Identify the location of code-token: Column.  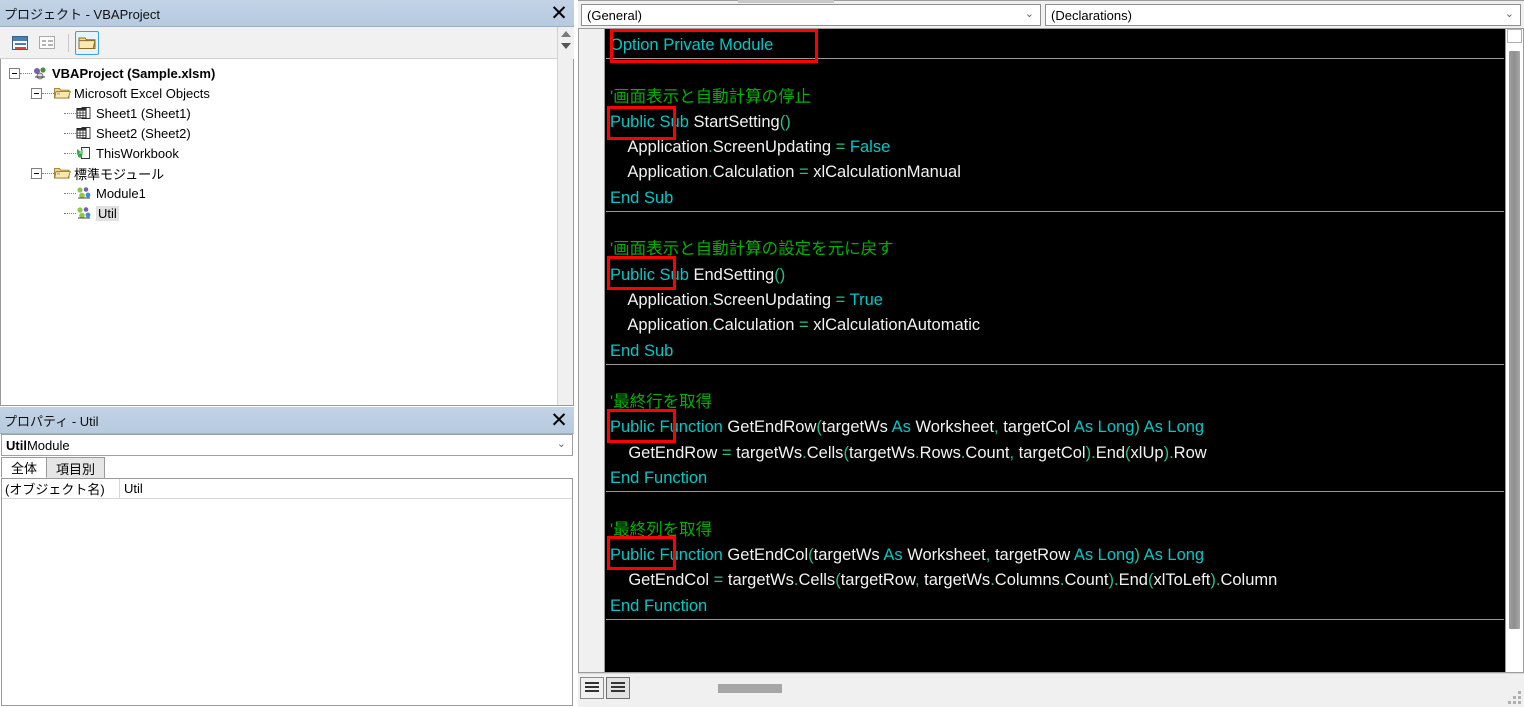
(1249, 580).